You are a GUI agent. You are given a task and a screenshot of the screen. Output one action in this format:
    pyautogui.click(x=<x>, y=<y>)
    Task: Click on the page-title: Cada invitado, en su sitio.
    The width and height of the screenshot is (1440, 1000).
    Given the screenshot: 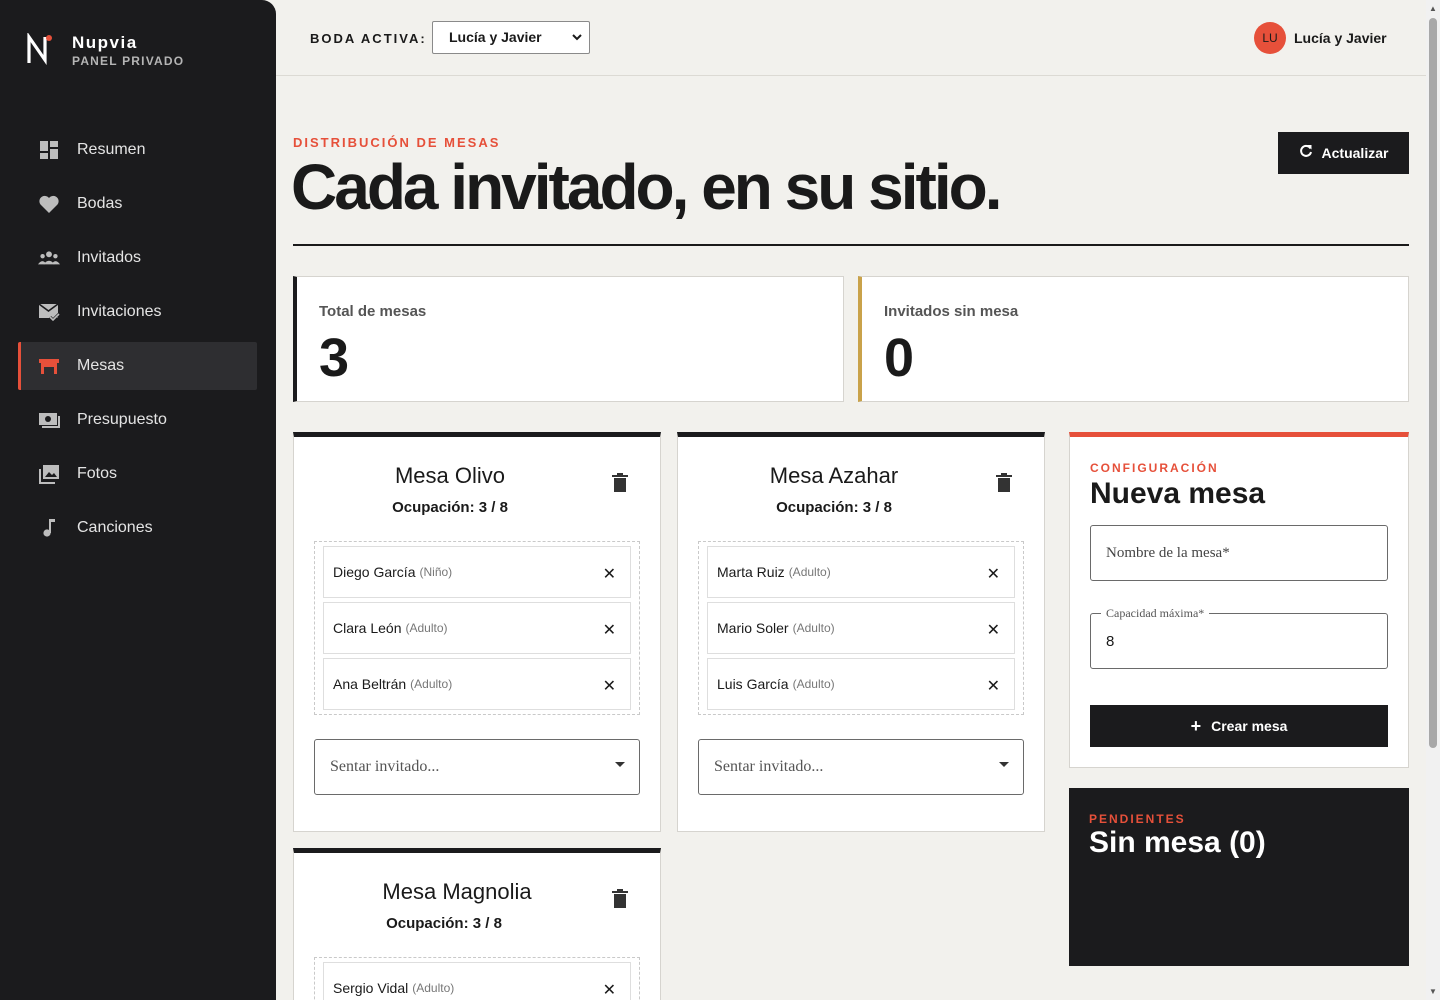 What is the action you would take?
    pyautogui.click(x=646, y=187)
    